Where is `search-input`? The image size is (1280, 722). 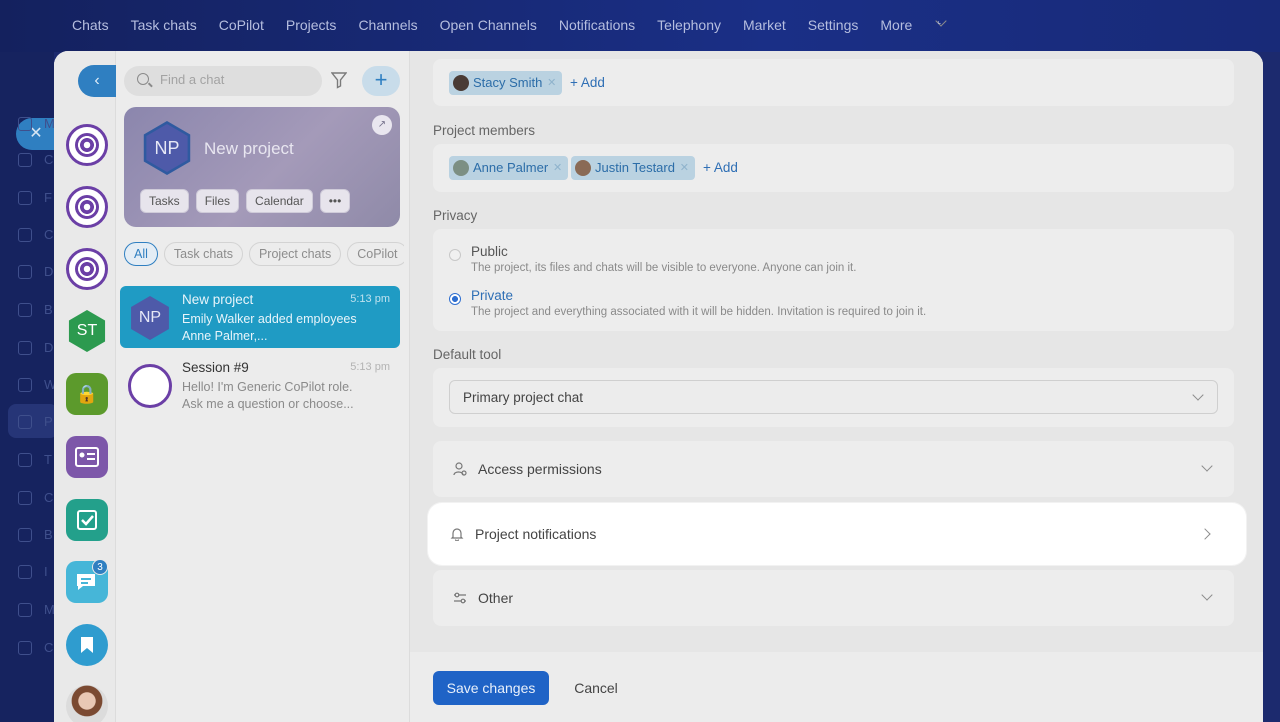
search-input is located at coordinates (235, 79).